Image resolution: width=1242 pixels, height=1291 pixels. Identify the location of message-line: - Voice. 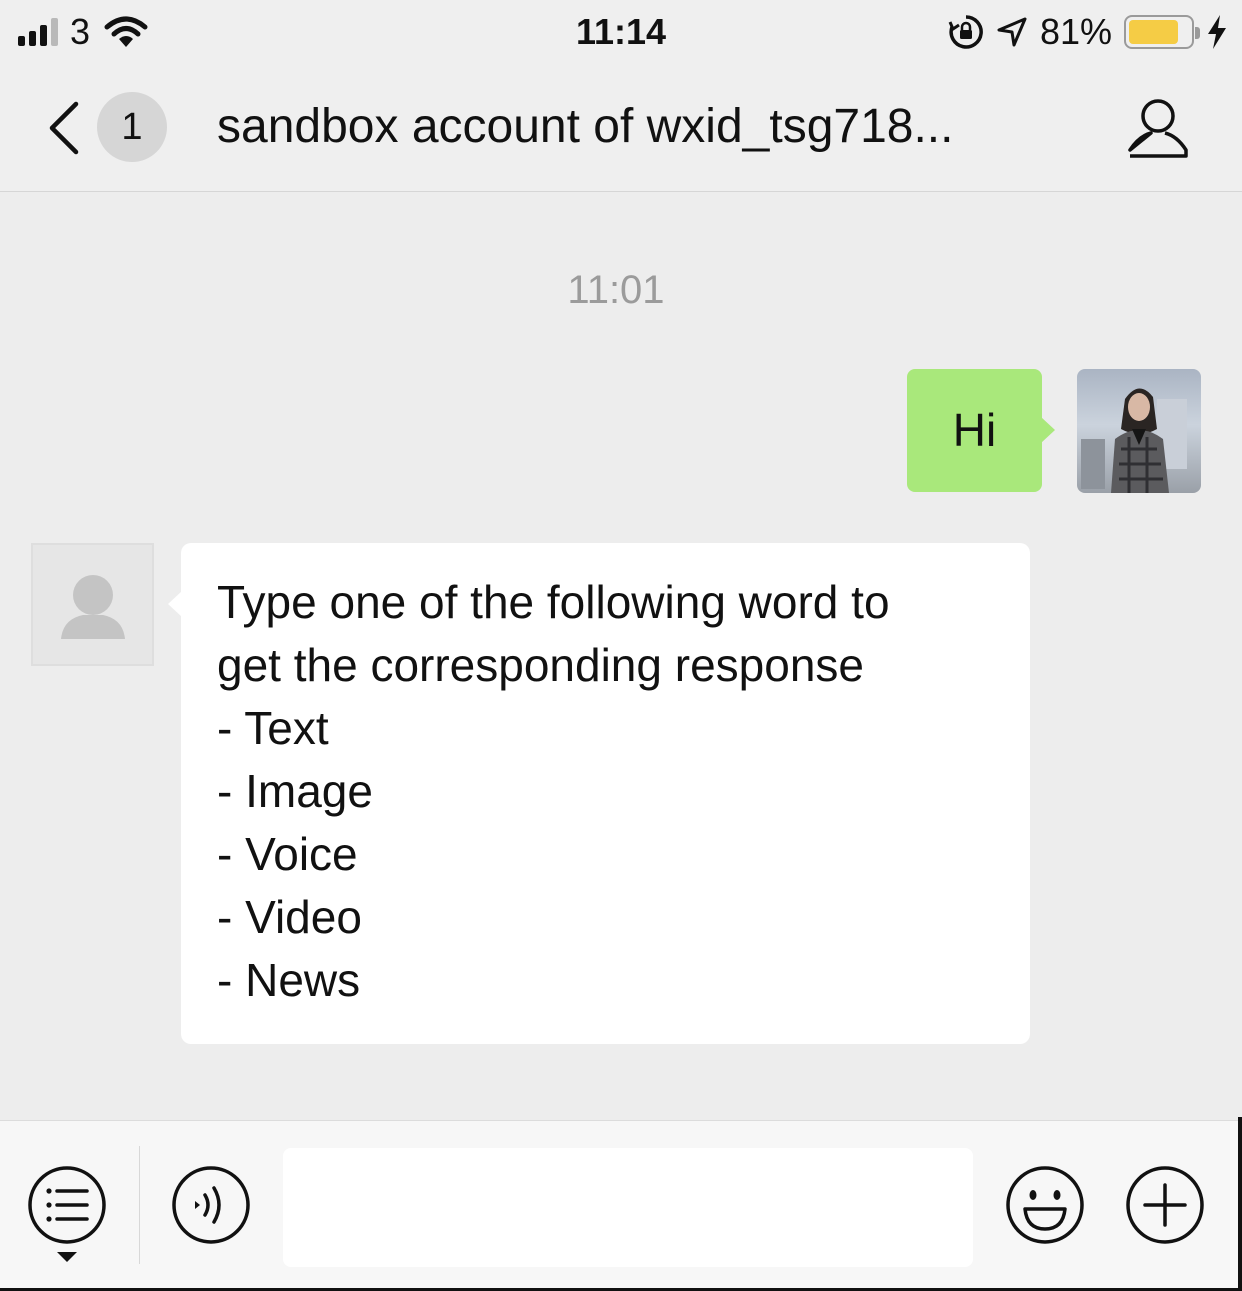
(287, 854).